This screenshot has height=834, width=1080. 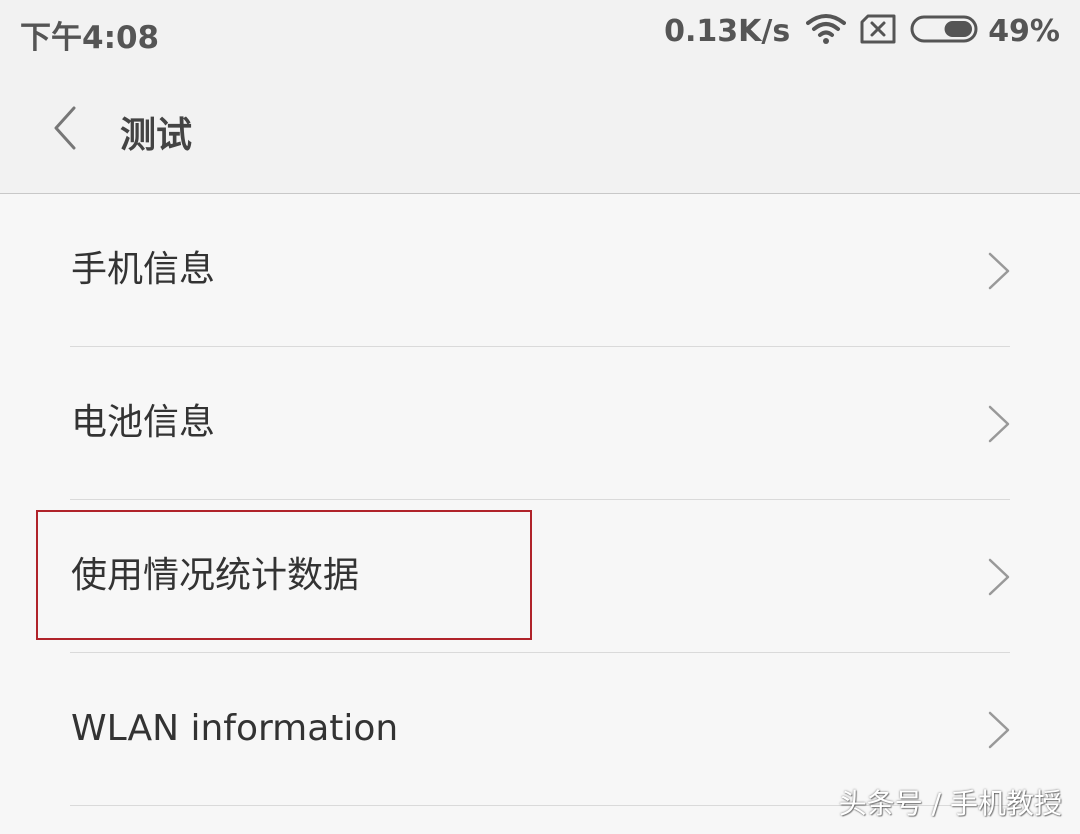 What do you see at coordinates (826, 31) in the screenshot?
I see `wifi-icon` at bounding box center [826, 31].